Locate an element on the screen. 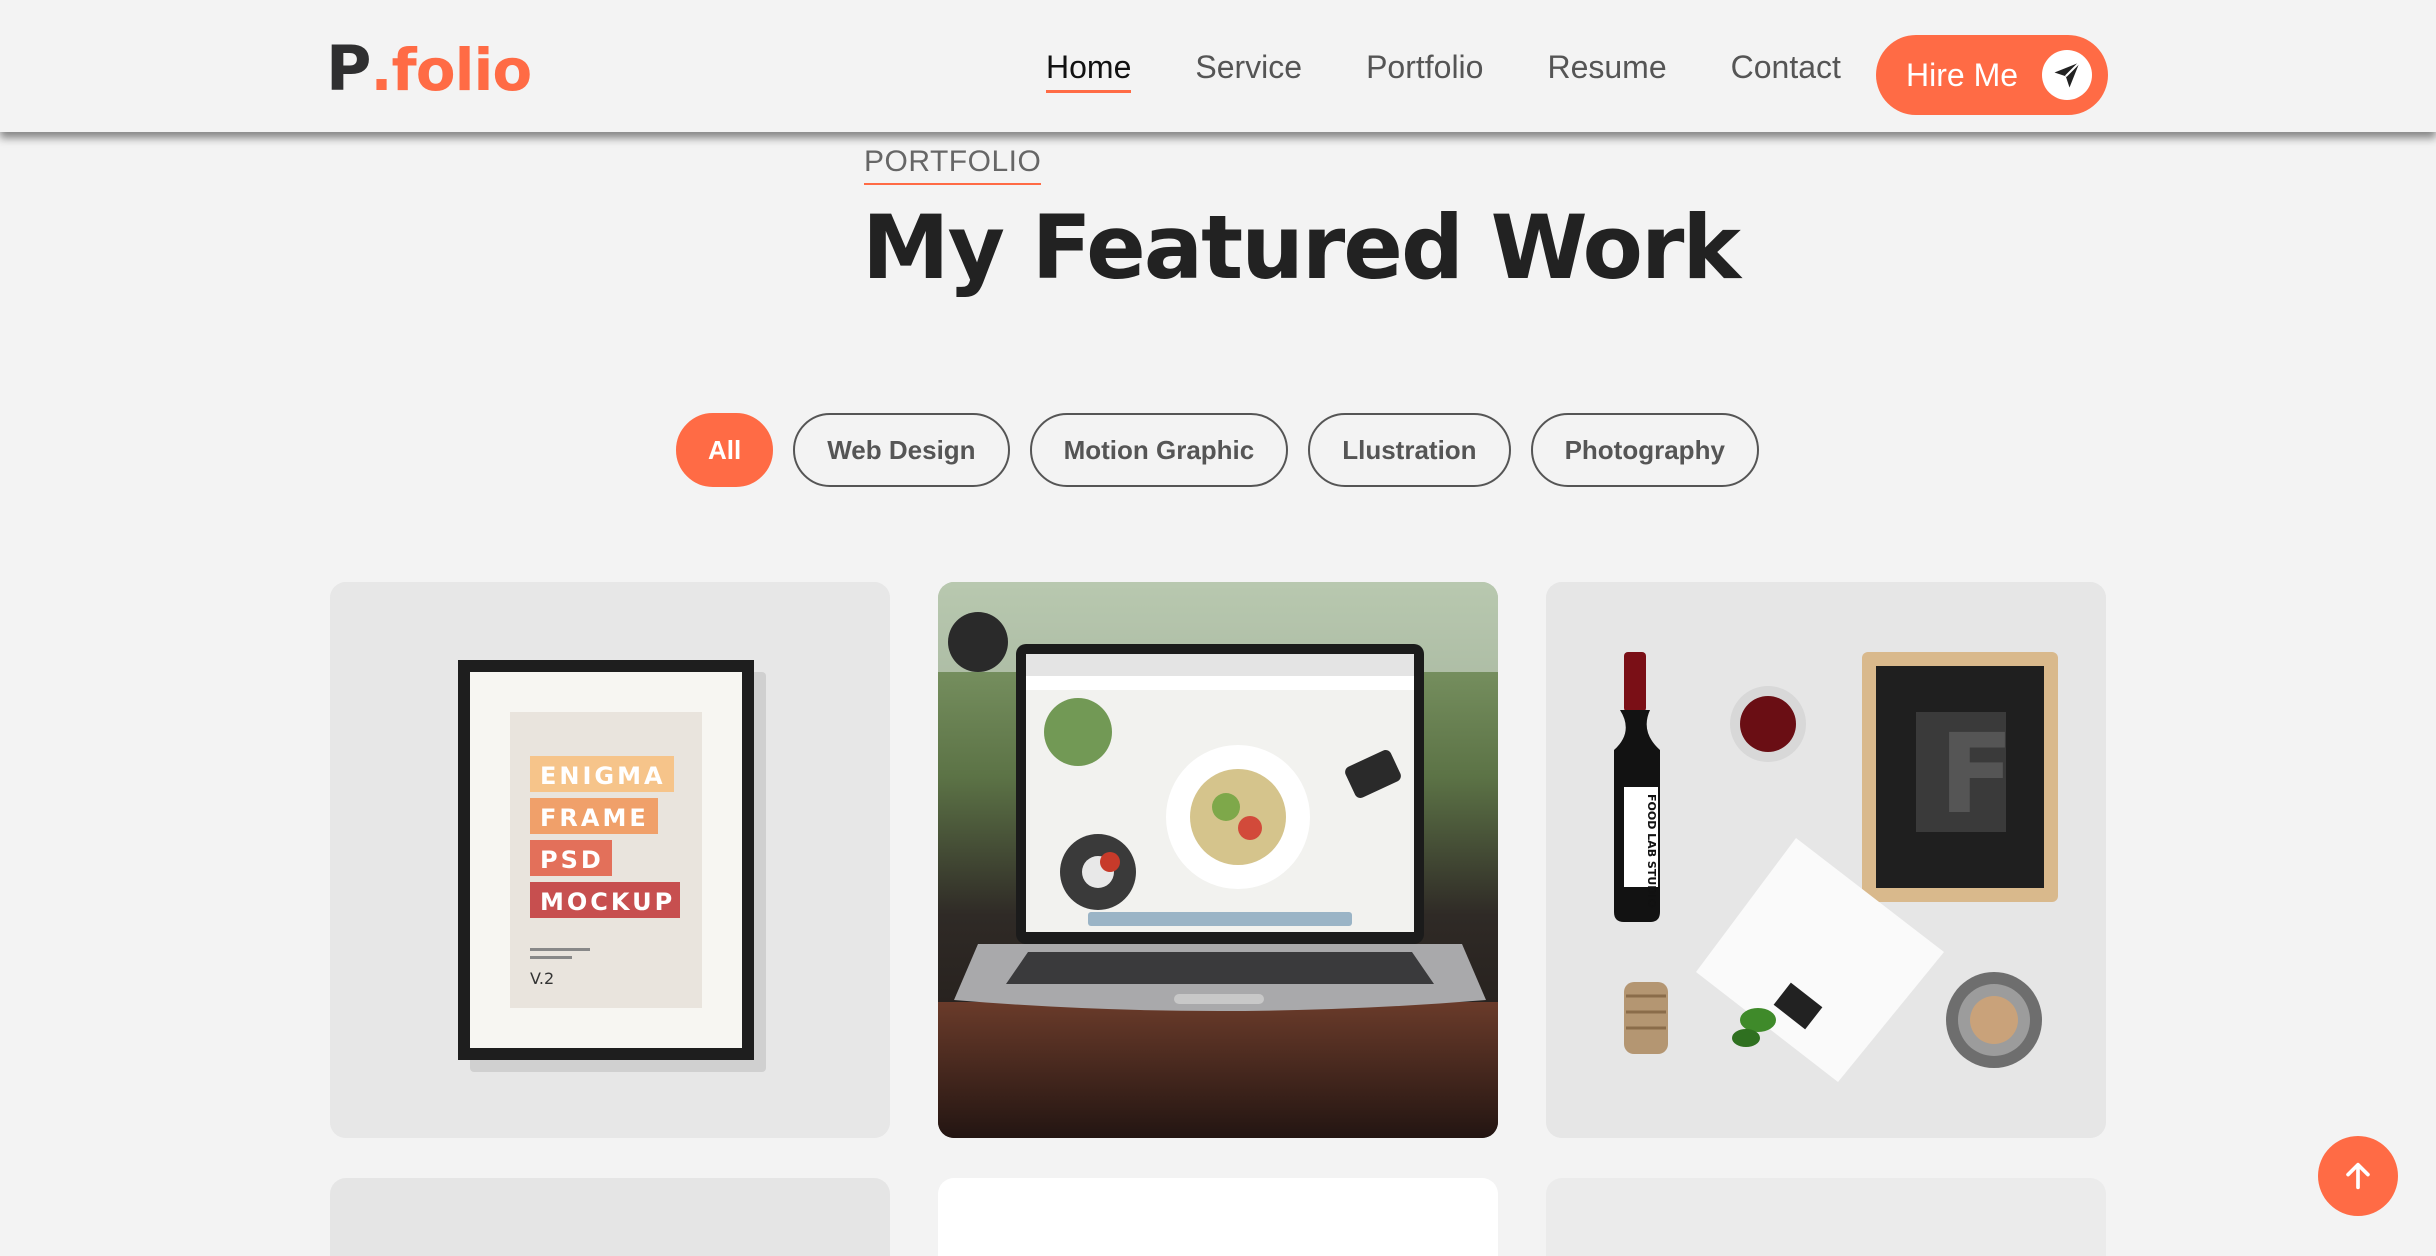 The width and height of the screenshot is (2436, 1256). logo-letter: P is located at coordinates (348, 68).